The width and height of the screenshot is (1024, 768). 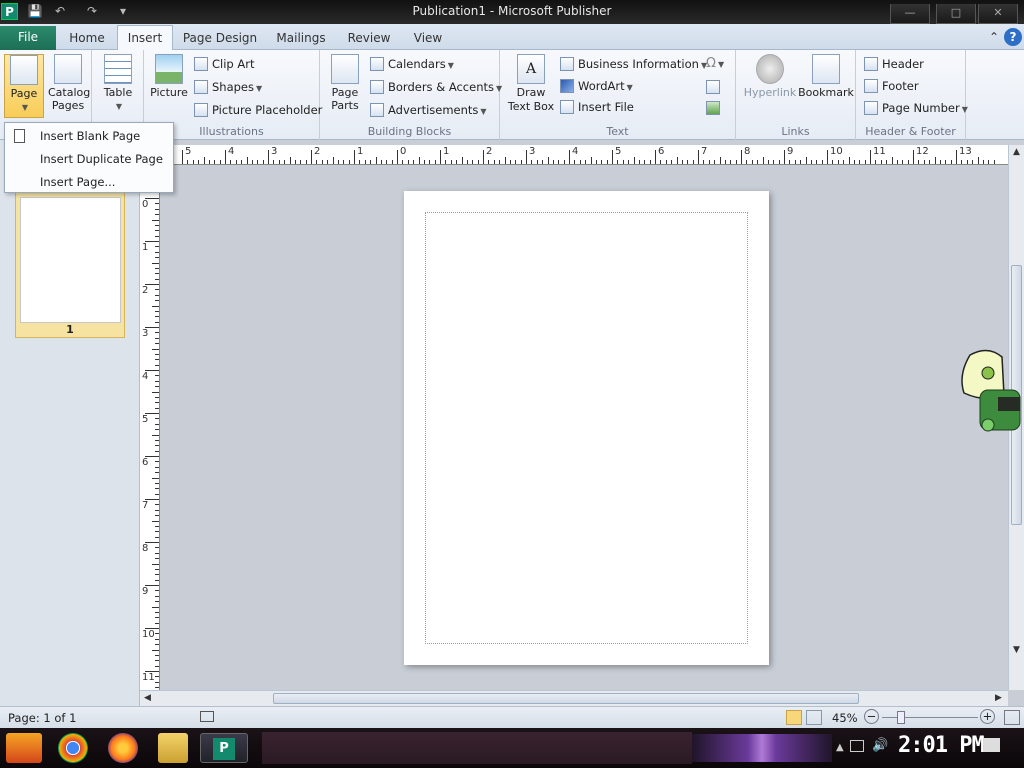 What do you see at coordinates (73, 748) in the screenshot?
I see `chrome-icon` at bounding box center [73, 748].